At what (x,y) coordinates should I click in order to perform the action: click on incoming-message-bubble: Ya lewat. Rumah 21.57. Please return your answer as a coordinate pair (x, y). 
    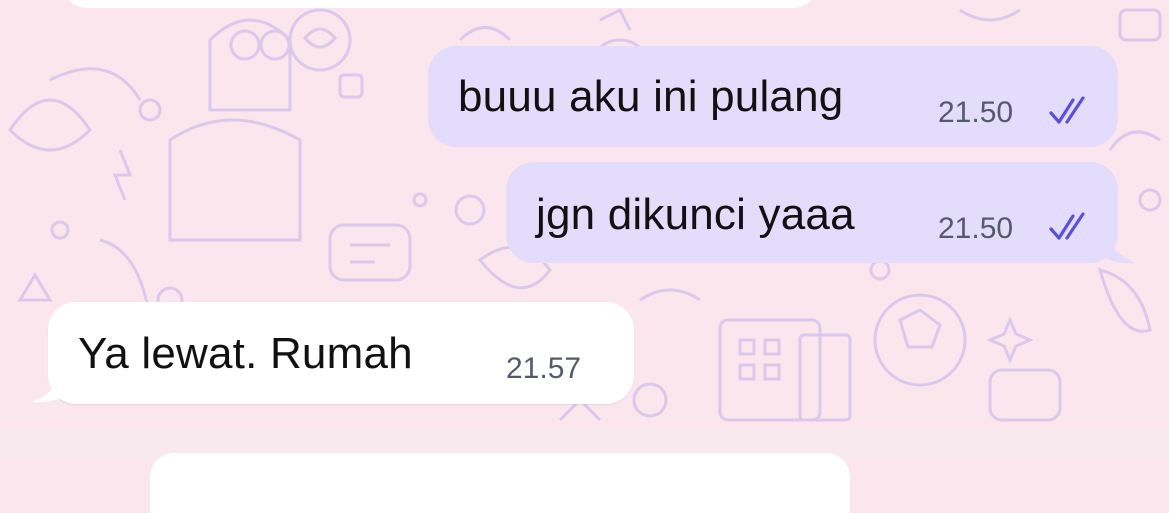
    Looking at the image, I should click on (341, 353).